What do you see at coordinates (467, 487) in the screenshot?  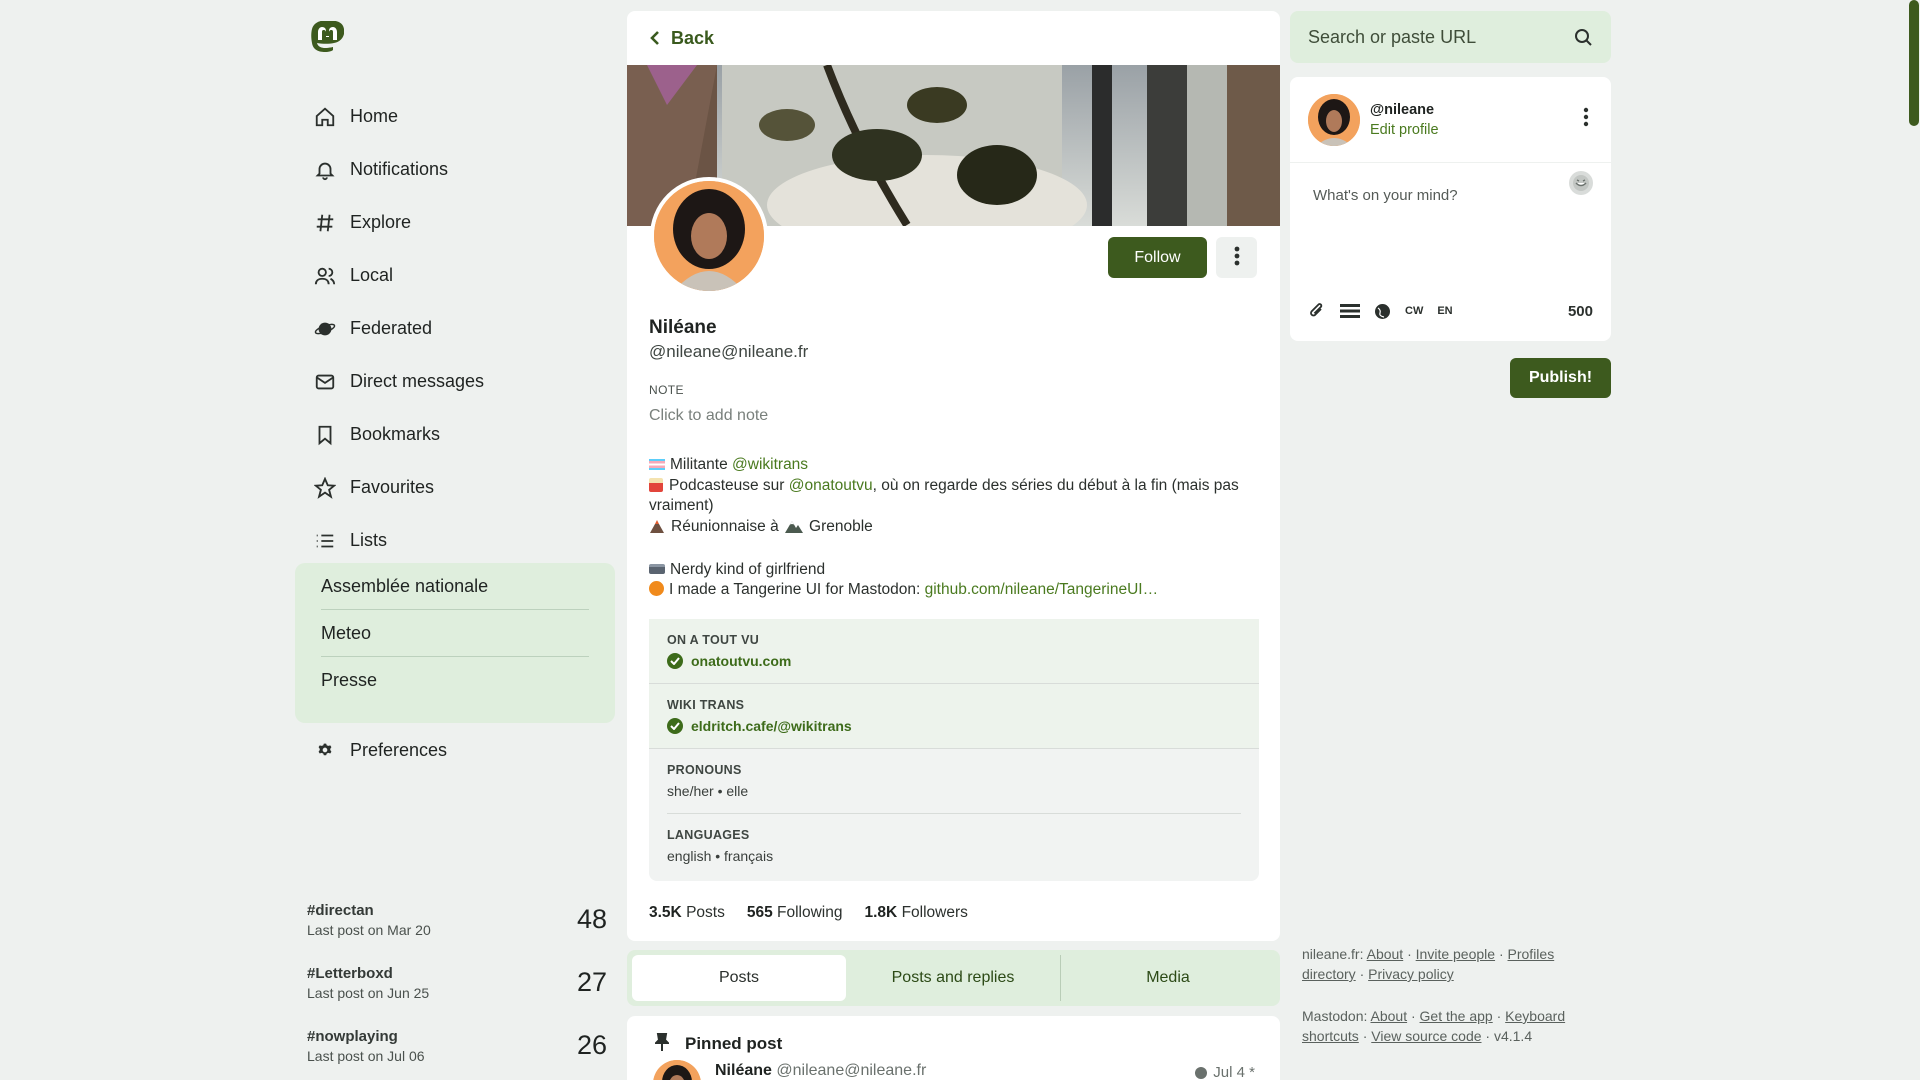 I see `nav-item-favourites: Favourites` at bounding box center [467, 487].